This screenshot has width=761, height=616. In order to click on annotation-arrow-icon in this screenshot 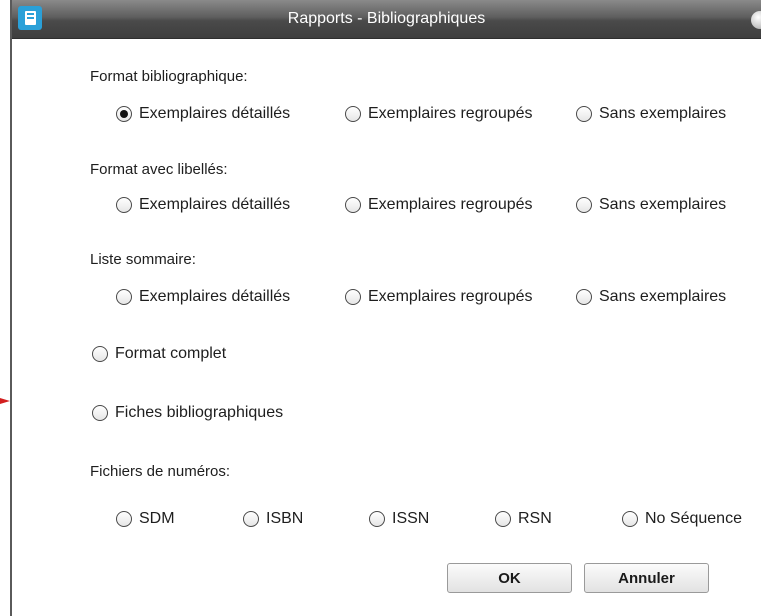, I will do `click(5, 401)`.